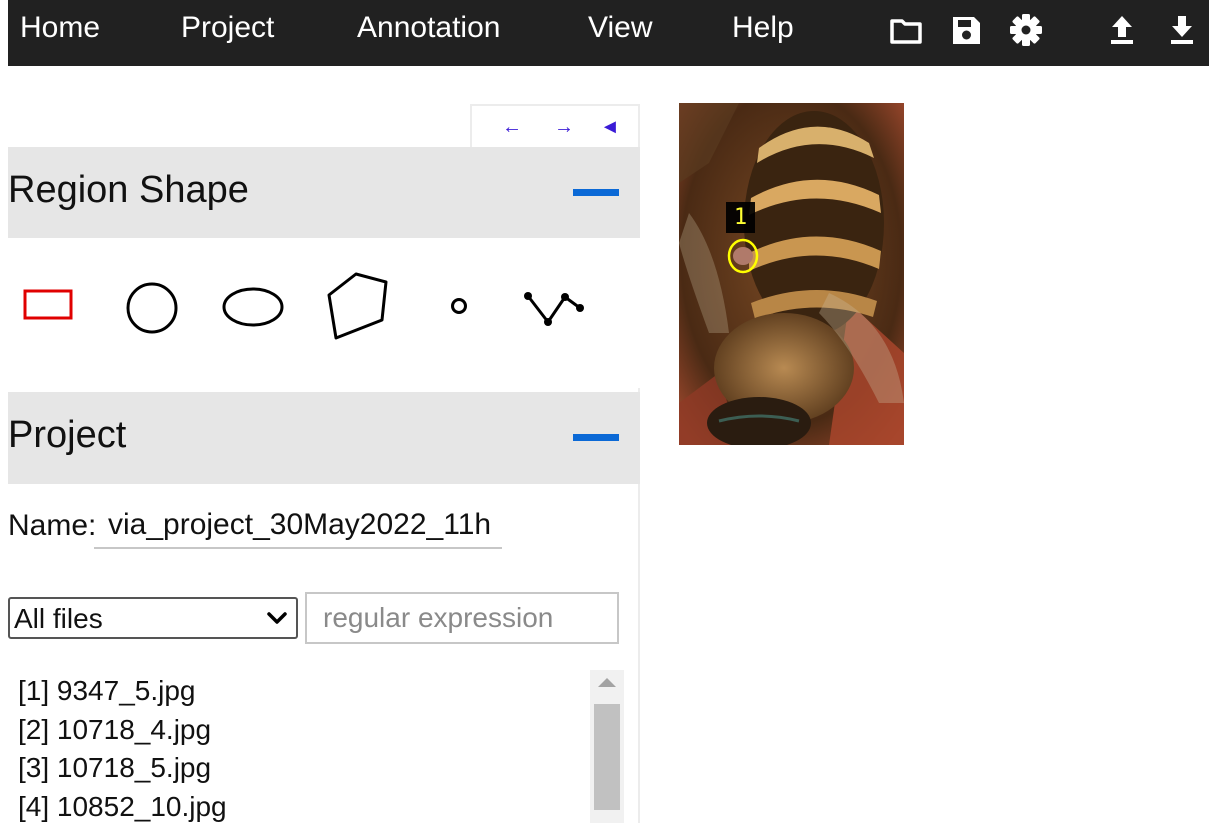  What do you see at coordinates (459, 306) in the screenshot?
I see `point-shape-icon` at bounding box center [459, 306].